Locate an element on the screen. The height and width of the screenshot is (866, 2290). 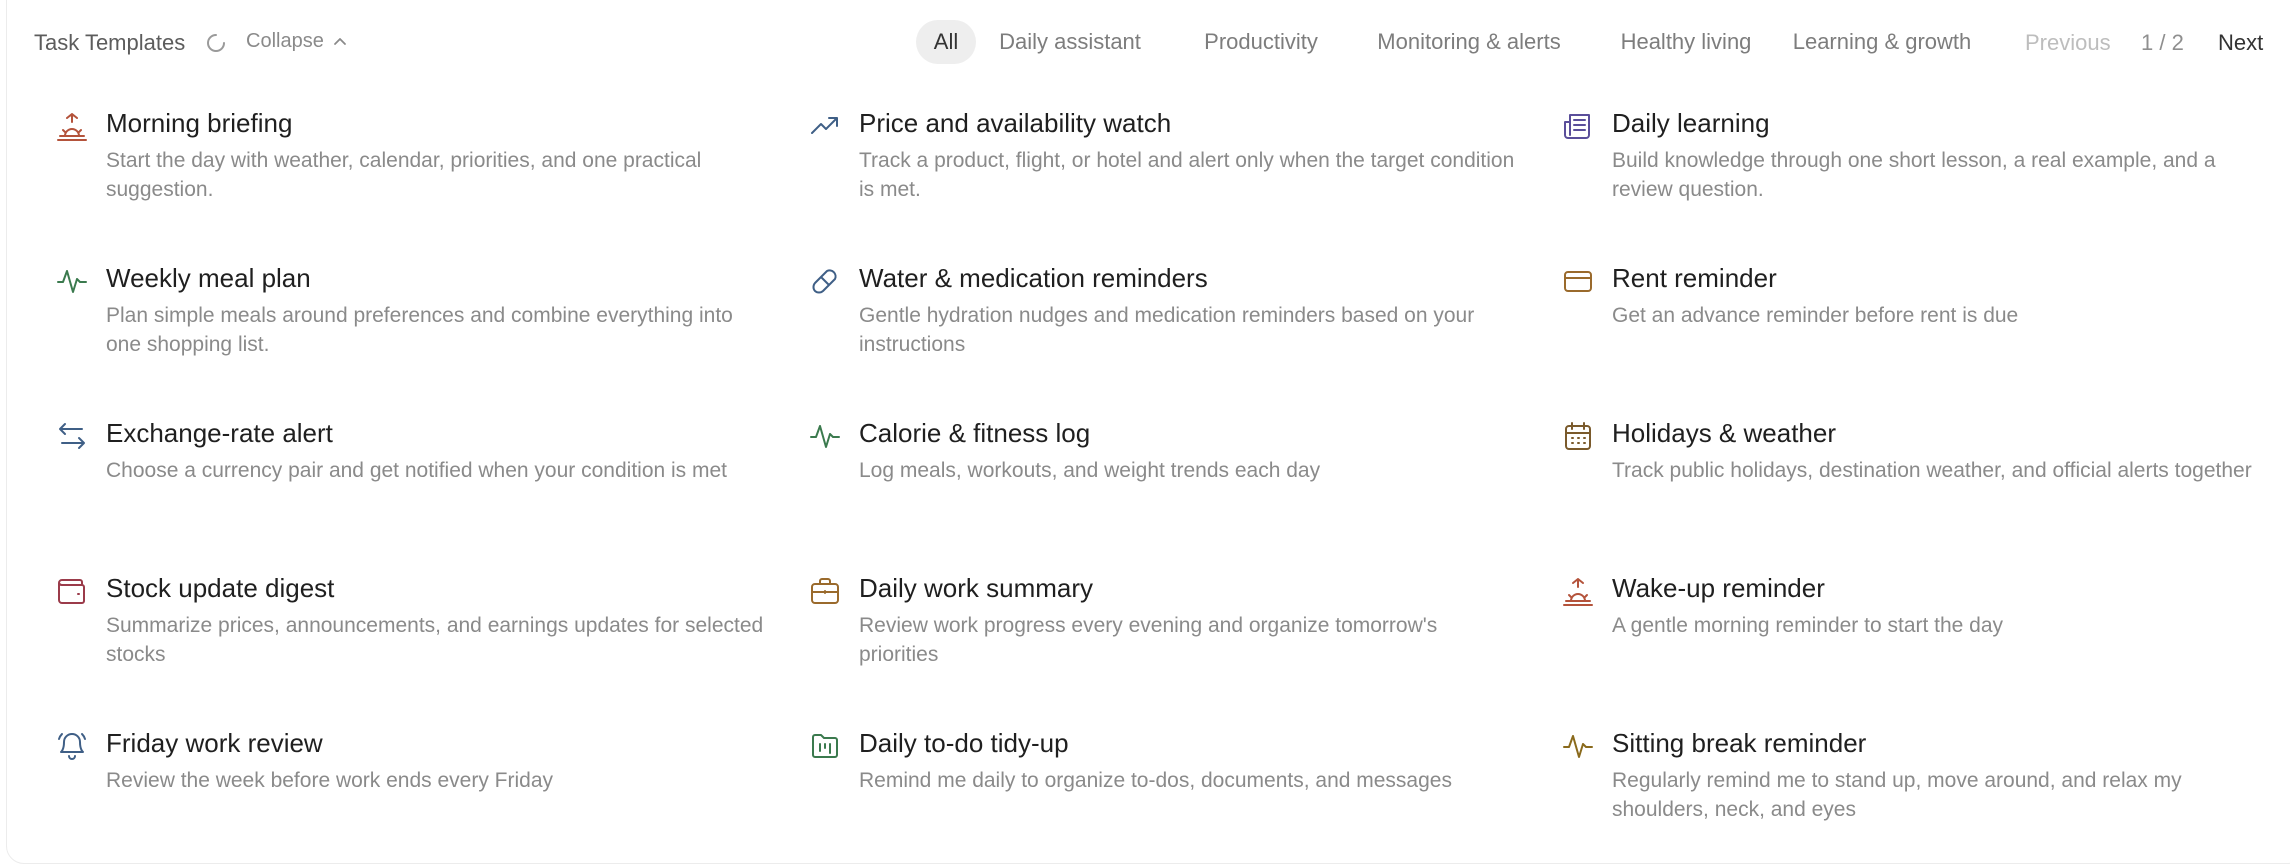
pill-icon is located at coordinates (825, 281).